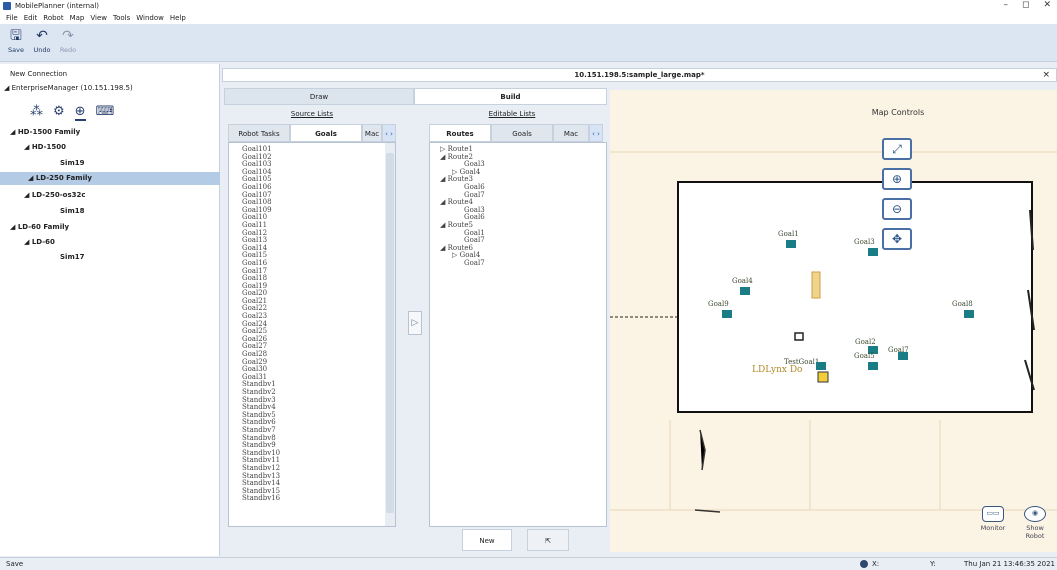 Image resolution: width=1057 pixels, height=570 pixels. Describe the element at coordinates (897, 179) in the screenshot. I see `zoom-in-icon: ⊕` at that location.